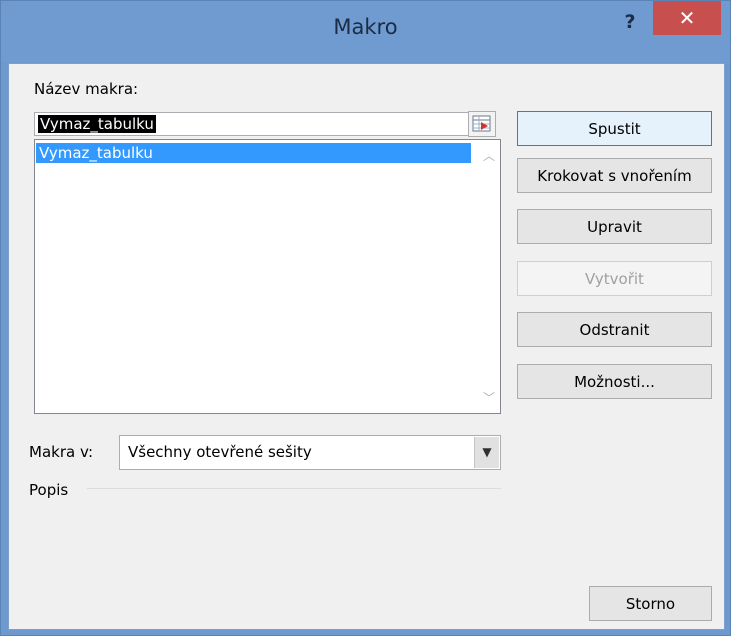 The width and height of the screenshot is (731, 636). I want to click on macros-in-select: Všechny otevřené sešity ▼, so click(310, 452).